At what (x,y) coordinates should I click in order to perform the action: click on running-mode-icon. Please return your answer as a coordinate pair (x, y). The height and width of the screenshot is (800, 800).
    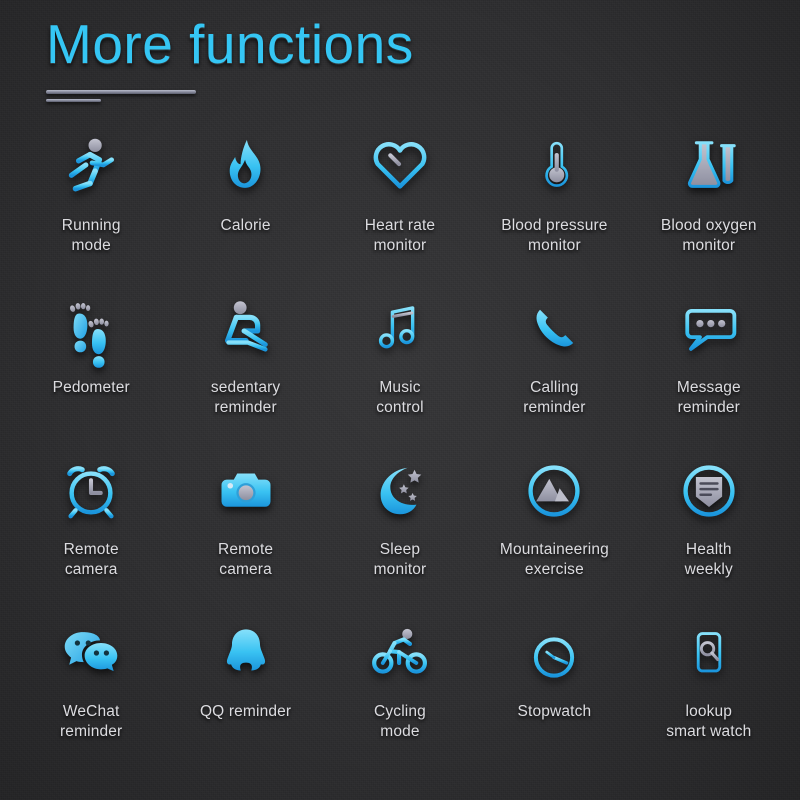
    Looking at the image, I should click on (91, 167).